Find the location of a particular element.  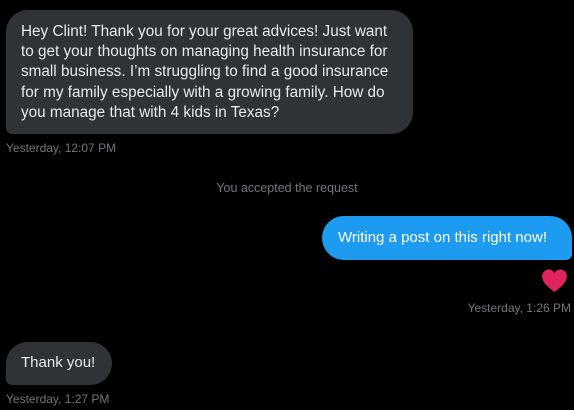

message-timestamp: Yesterday, 12:07 PM is located at coordinates (61, 148).